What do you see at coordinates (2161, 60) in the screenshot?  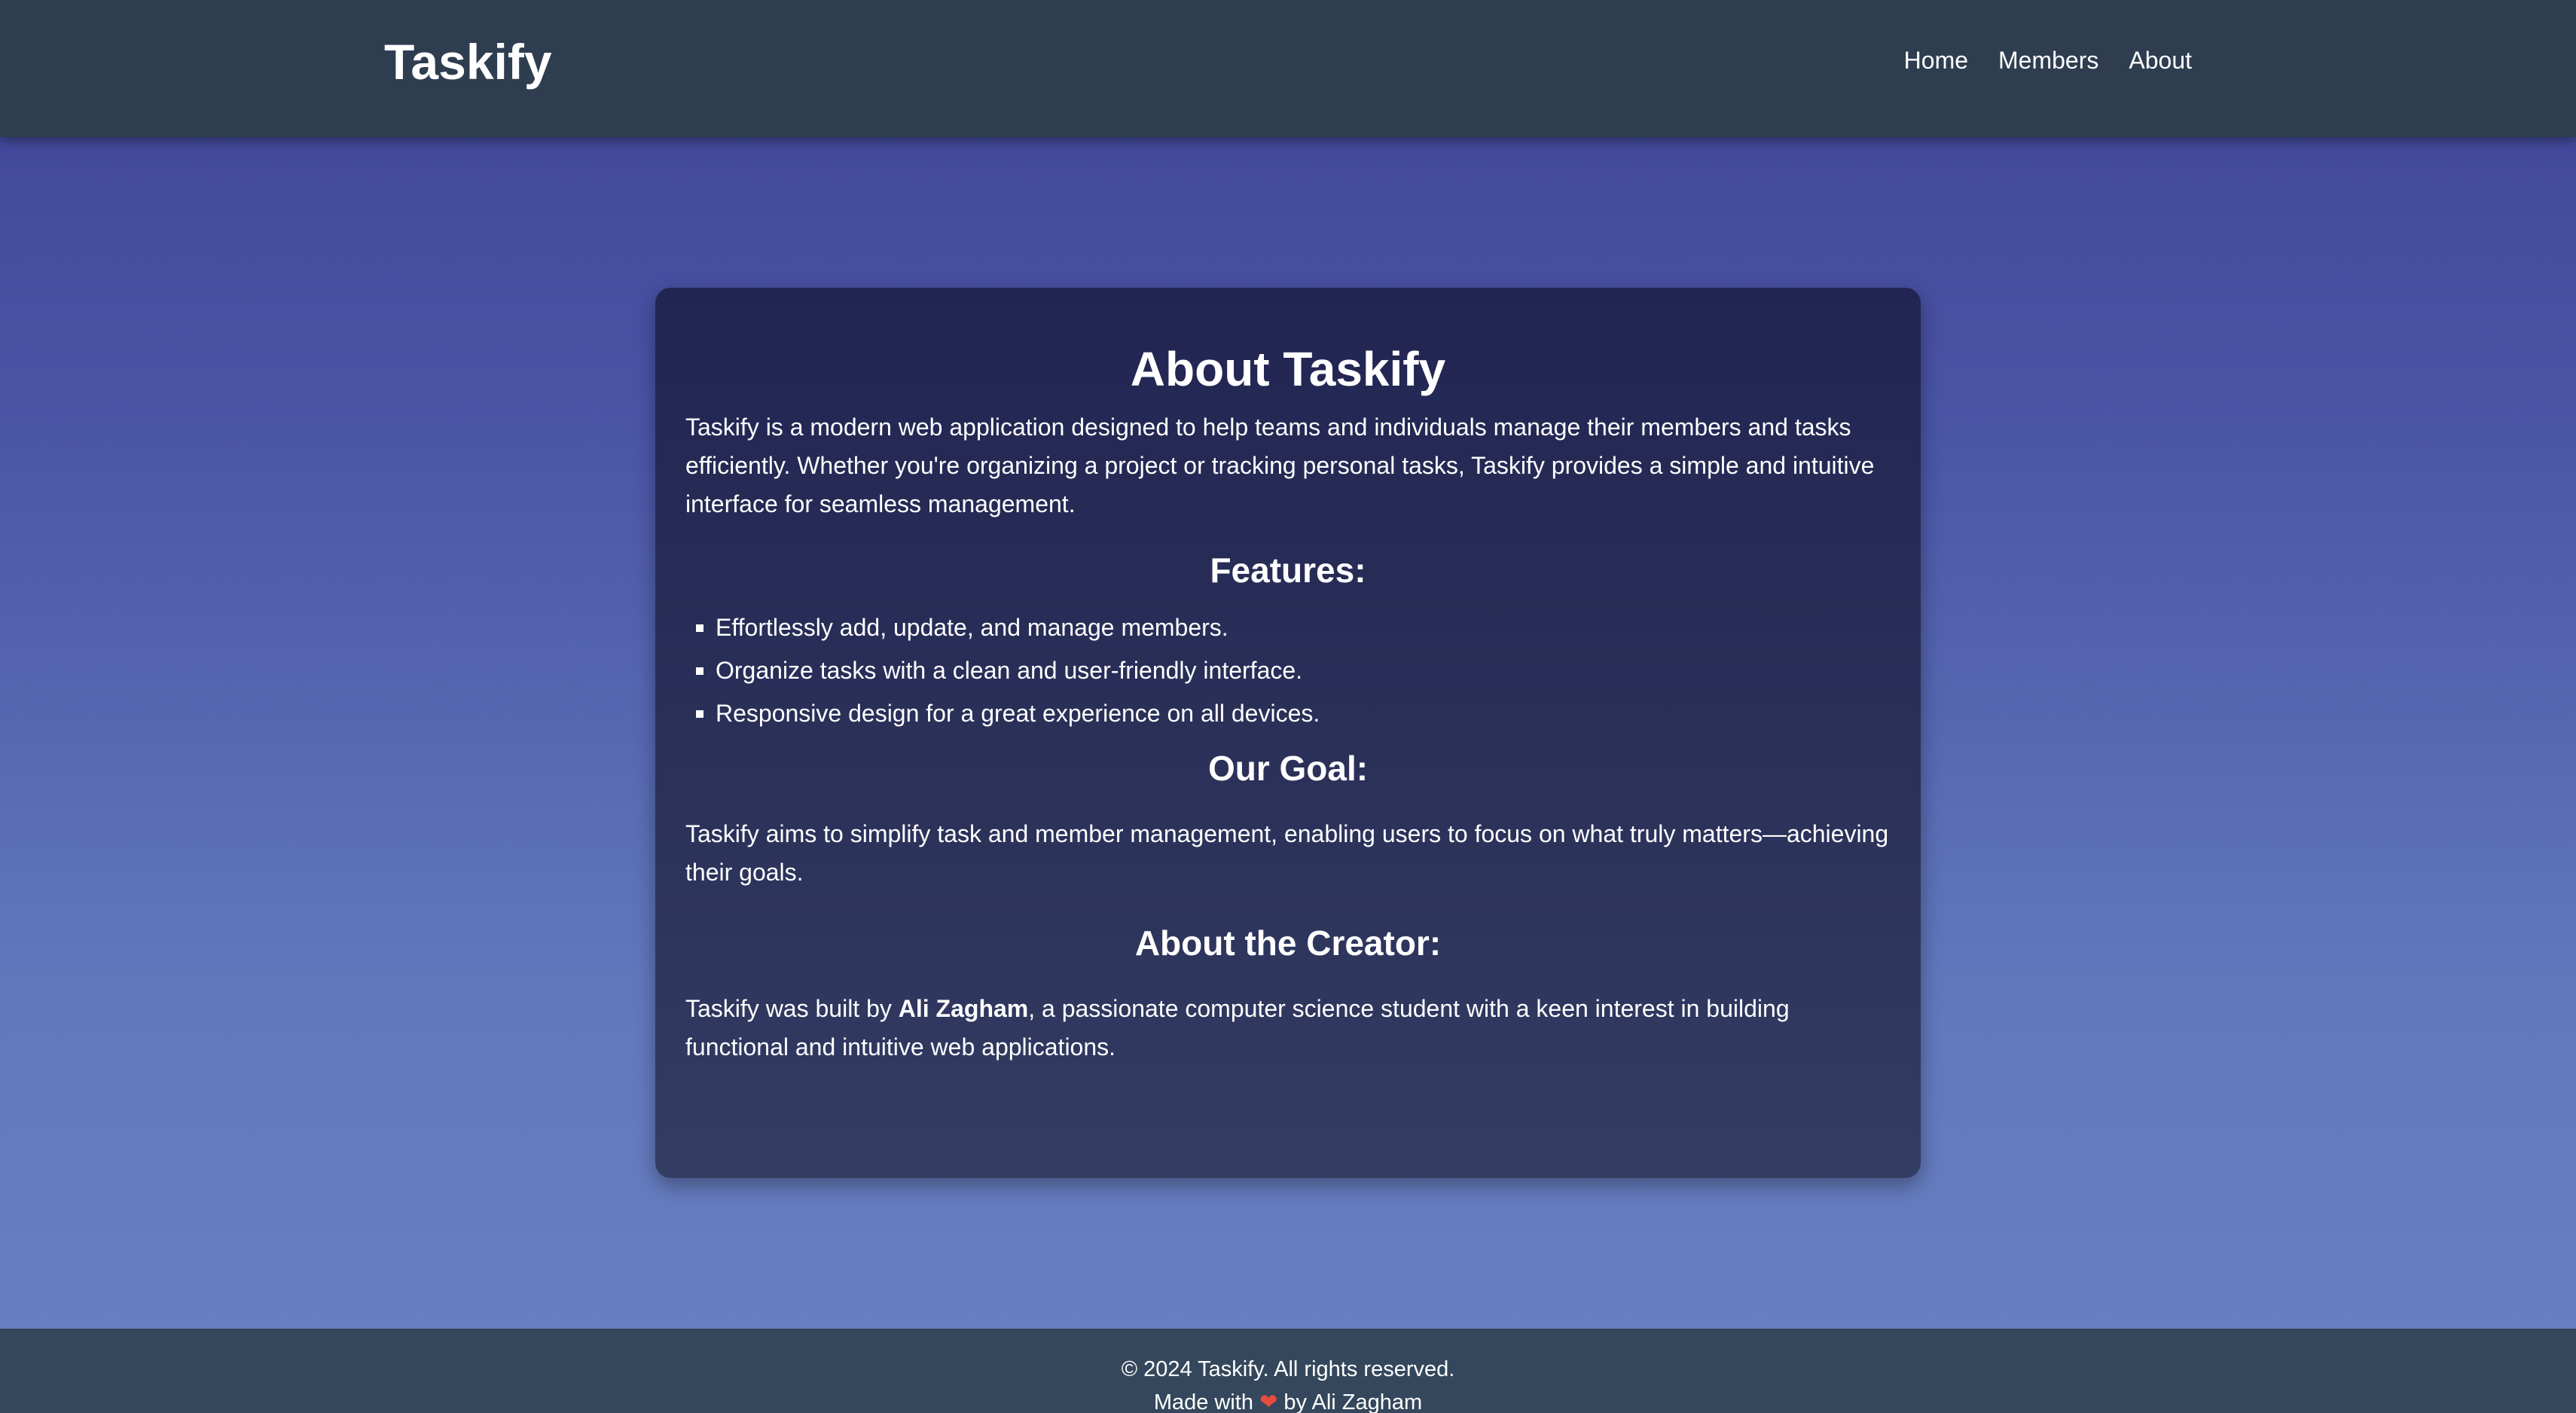 I see `nav-about-link: About` at bounding box center [2161, 60].